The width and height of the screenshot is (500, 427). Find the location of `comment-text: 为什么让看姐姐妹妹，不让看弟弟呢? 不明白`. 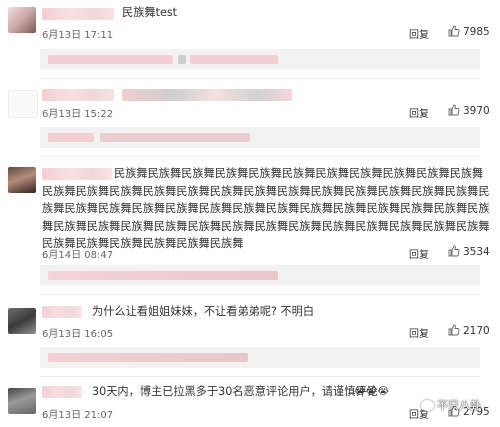

comment-text: 为什么让看姐姐妹妹，不让看弟弟呢? 不明白 is located at coordinates (203, 311).